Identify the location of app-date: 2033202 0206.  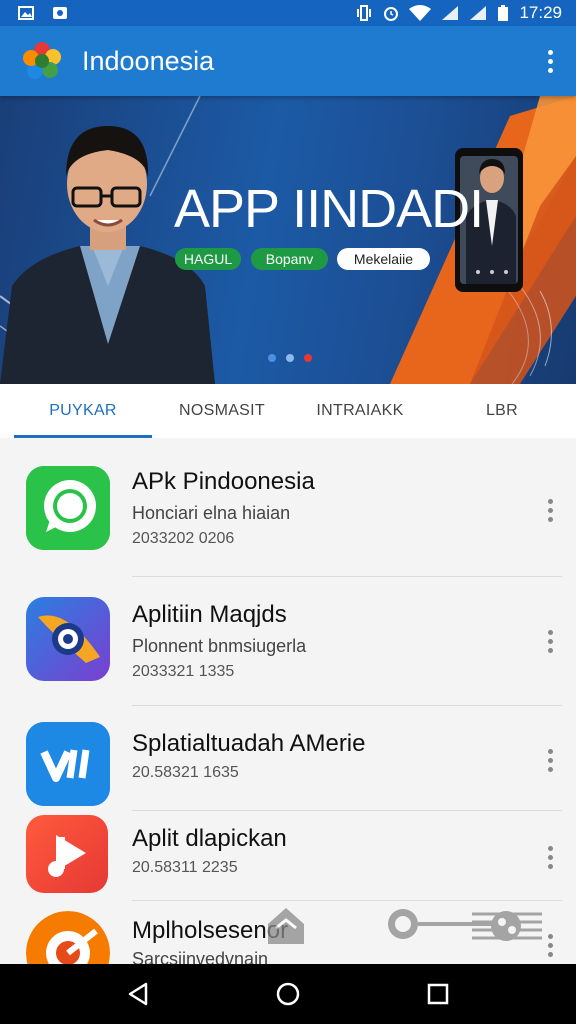
(183, 538).